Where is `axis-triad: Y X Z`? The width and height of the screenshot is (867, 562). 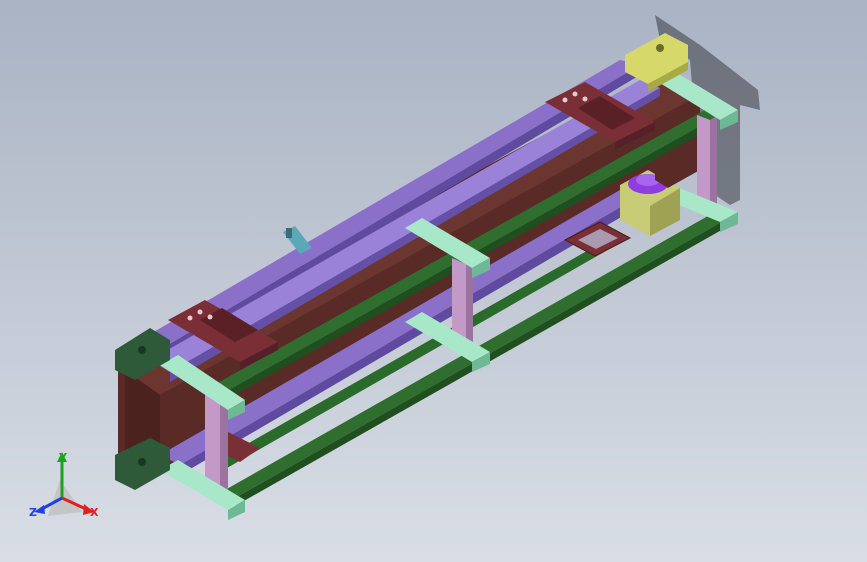
axis-triad: Y X Z is located at coordinates (55, 265).